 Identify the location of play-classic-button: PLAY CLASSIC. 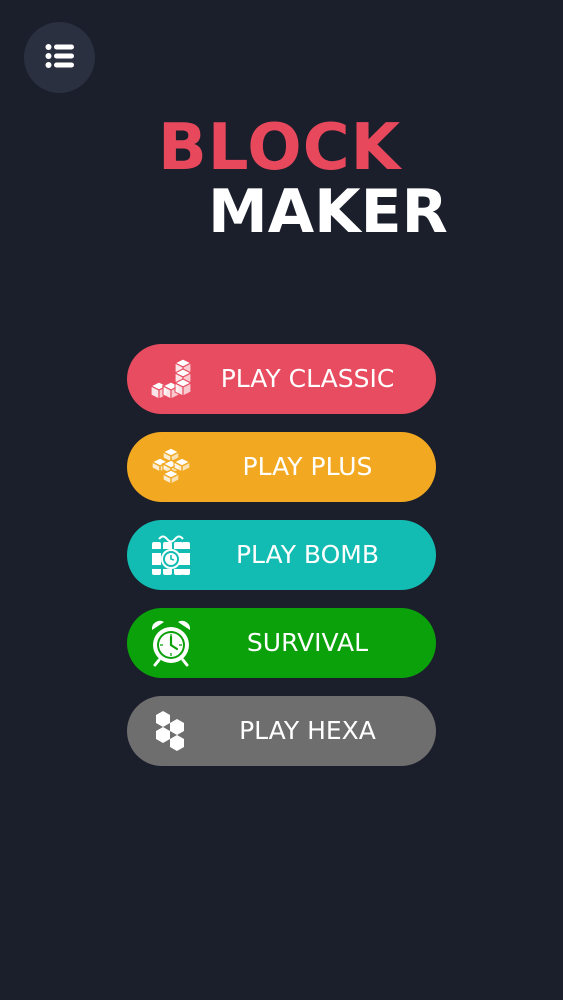
(281, 379).